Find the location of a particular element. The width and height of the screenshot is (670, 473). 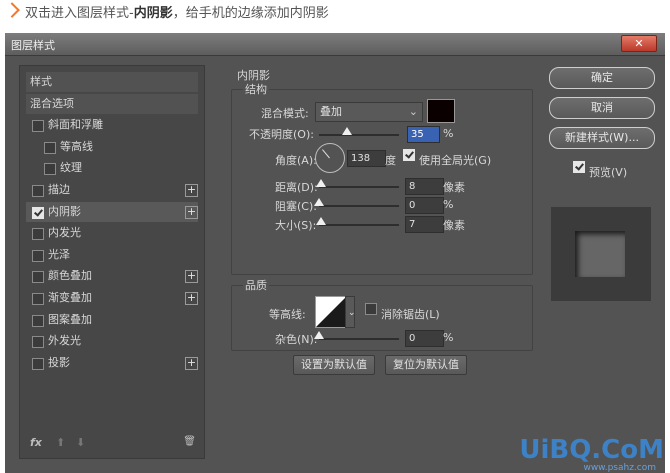

size-slider is located at coordinates (357, 221).